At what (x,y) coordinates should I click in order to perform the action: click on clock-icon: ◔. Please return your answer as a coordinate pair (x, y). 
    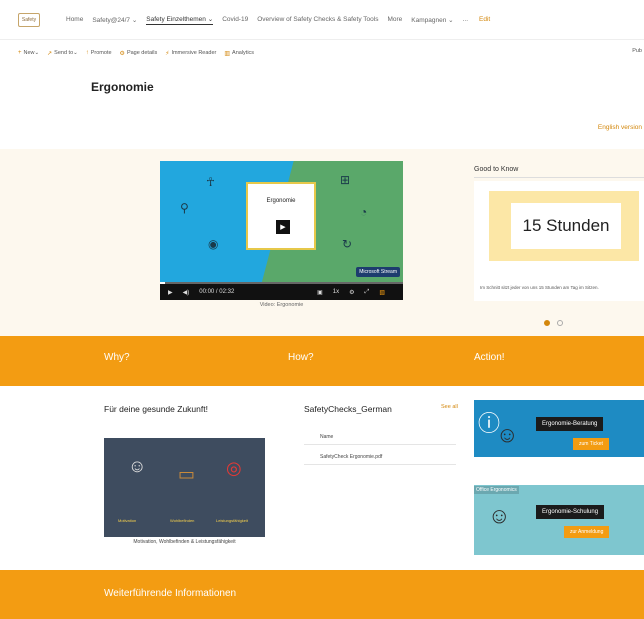
    Looking at the image, I should click on (364, 212).